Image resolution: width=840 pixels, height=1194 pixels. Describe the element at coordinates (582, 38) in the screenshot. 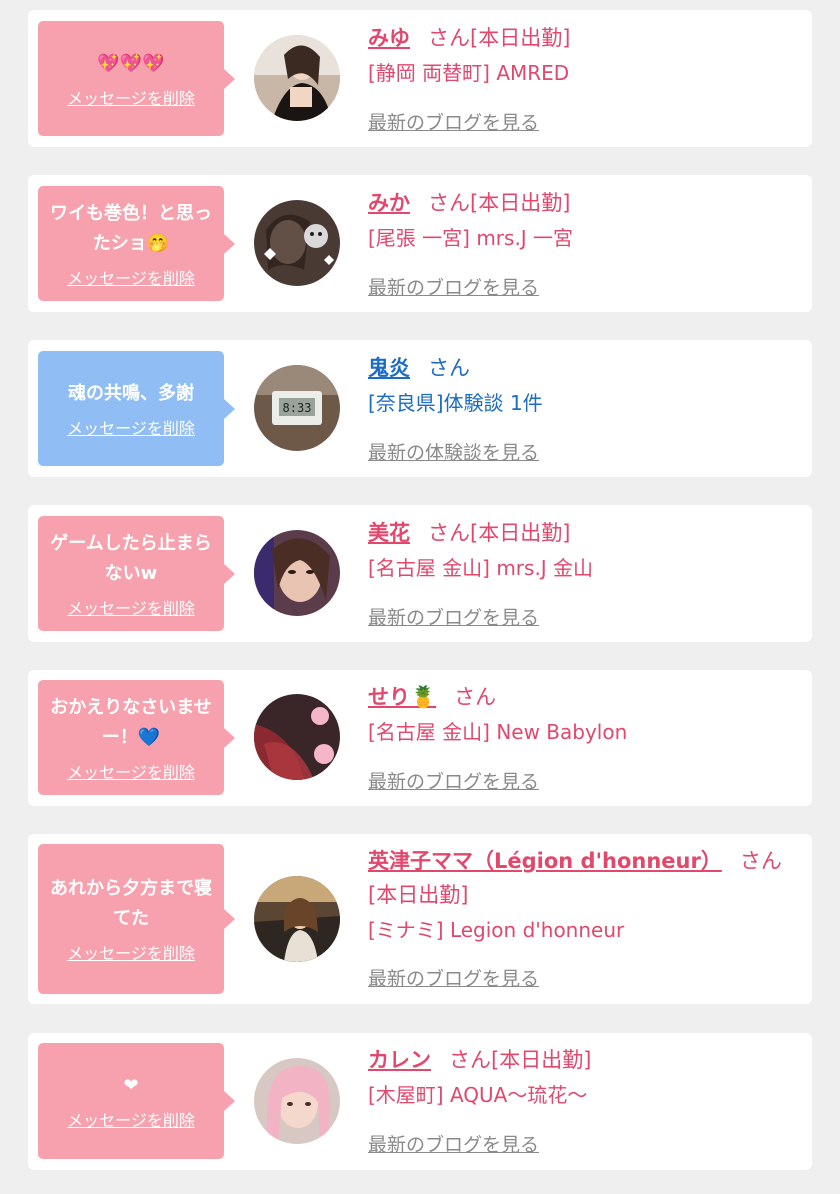

I see `name-line: みゆ さん[本日出勤]` at that location.